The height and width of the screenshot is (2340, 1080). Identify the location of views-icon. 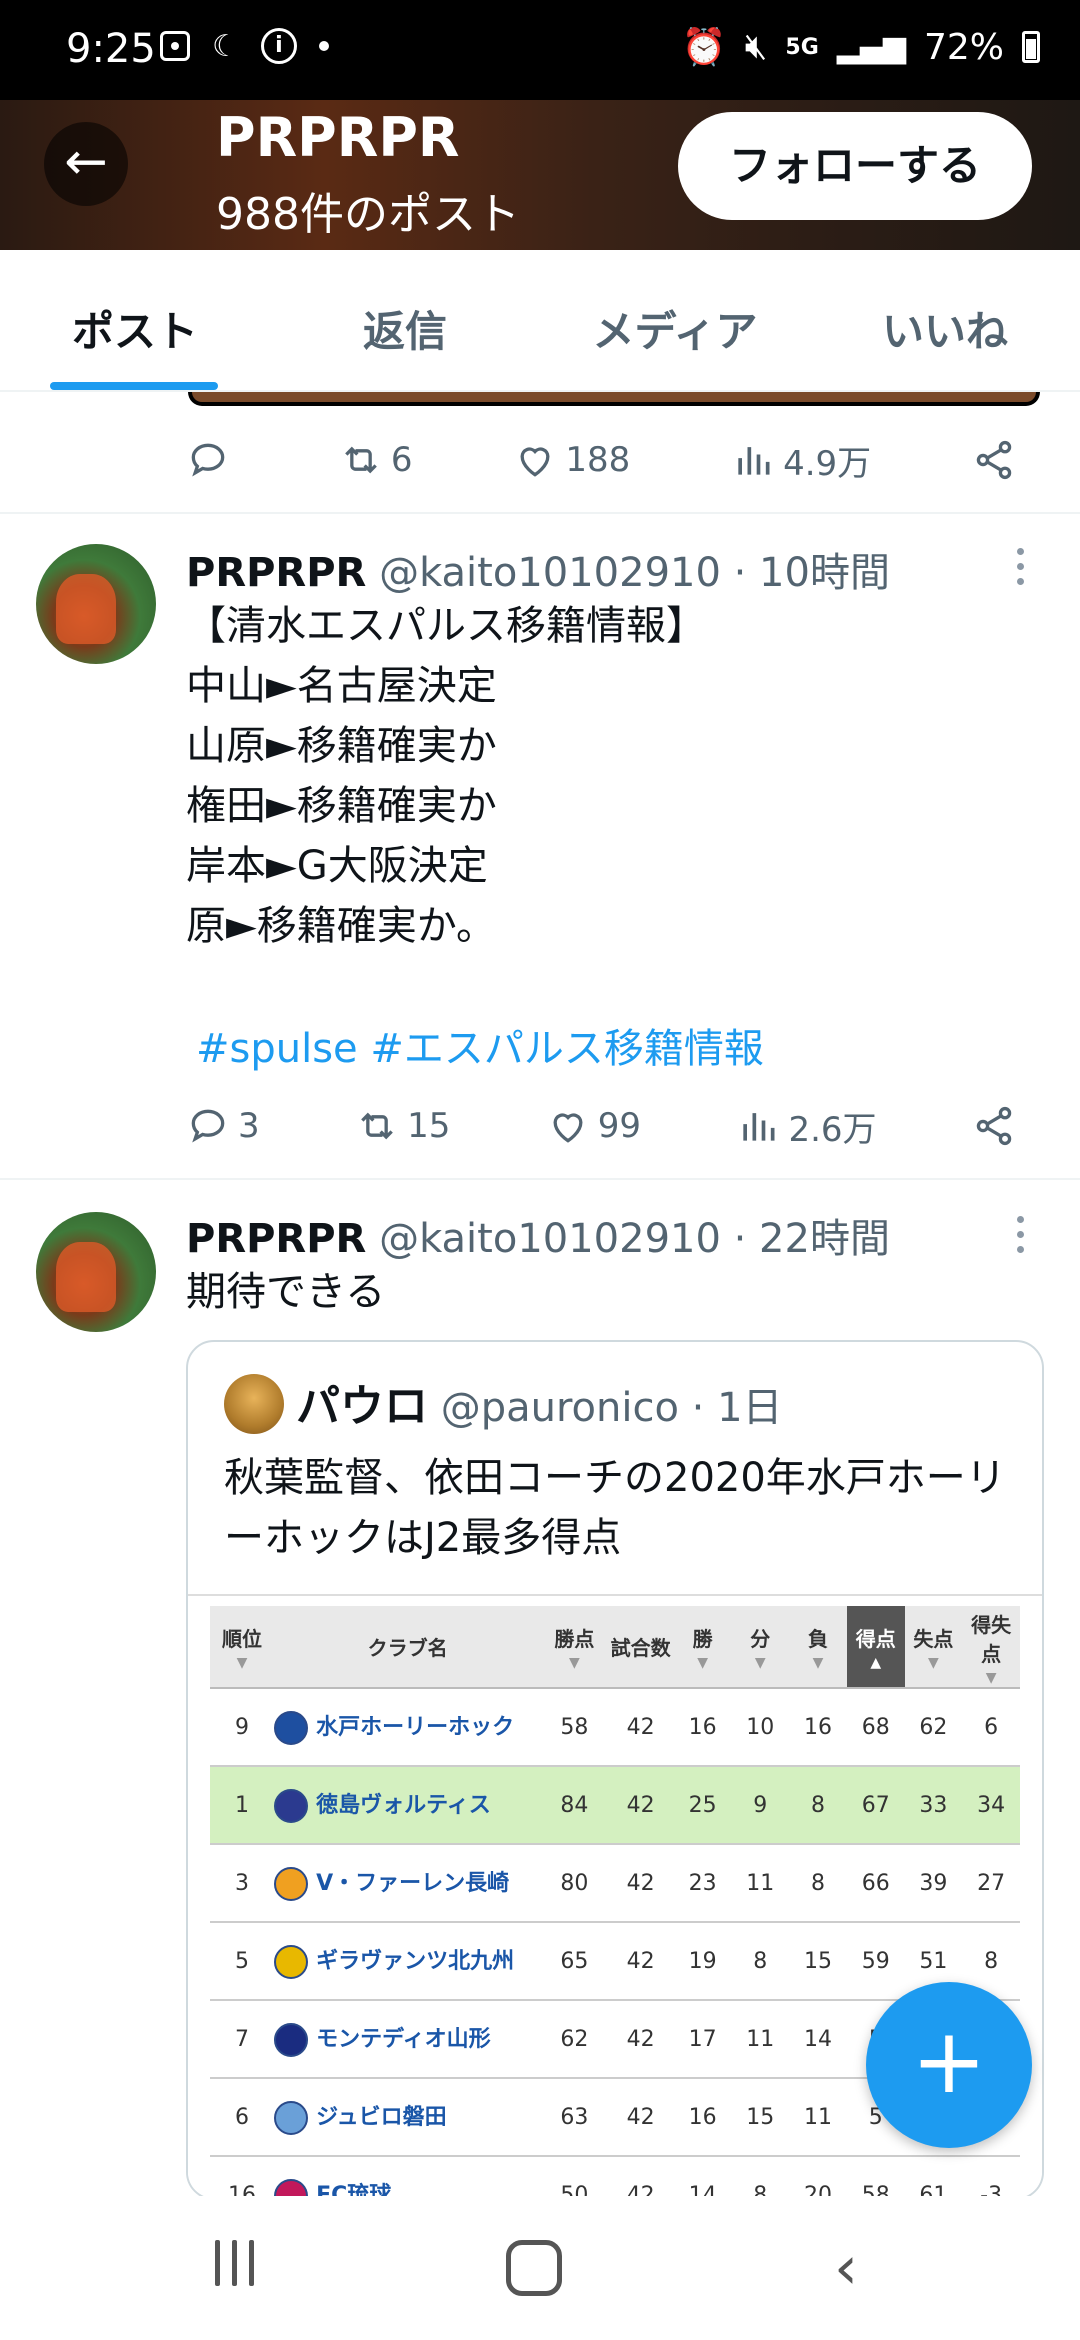
(759, 1127).